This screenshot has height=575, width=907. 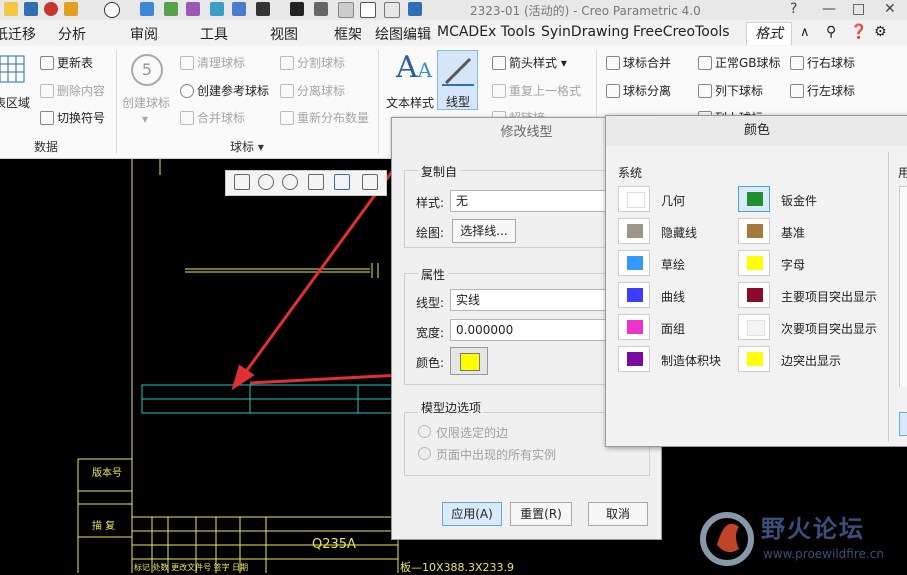 I want to click on customize-icon, so click(x=415, y=9).